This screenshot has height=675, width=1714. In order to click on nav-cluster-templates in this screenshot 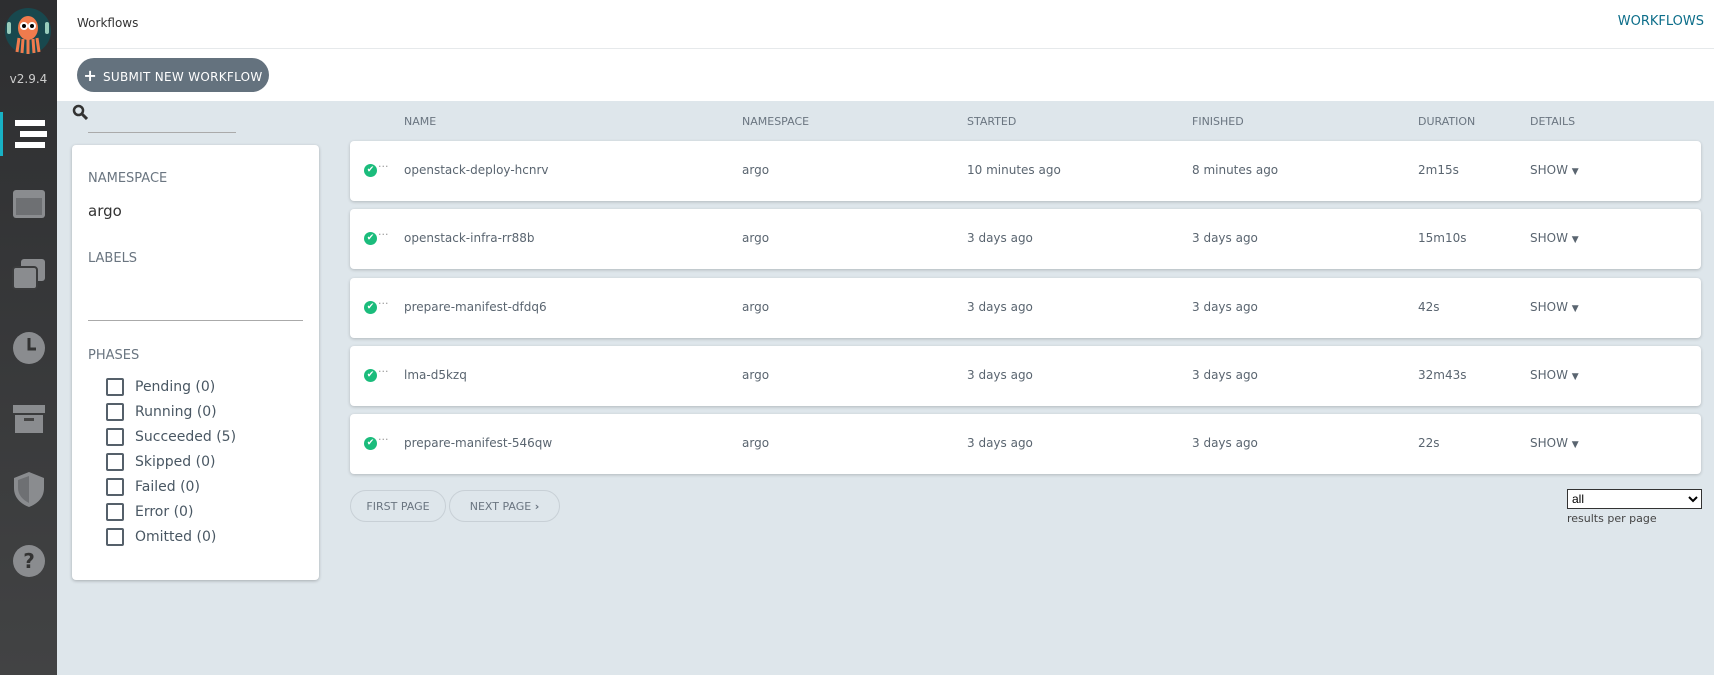, I will do `click(28, 275)`.